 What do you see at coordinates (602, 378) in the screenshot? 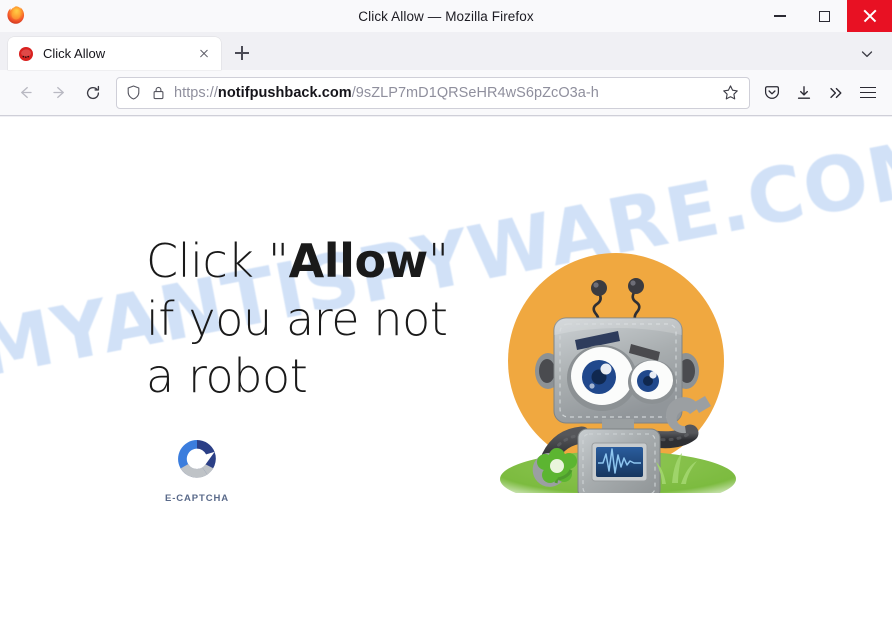
I see `robot-eye-left` at bounding box center [602, 378].